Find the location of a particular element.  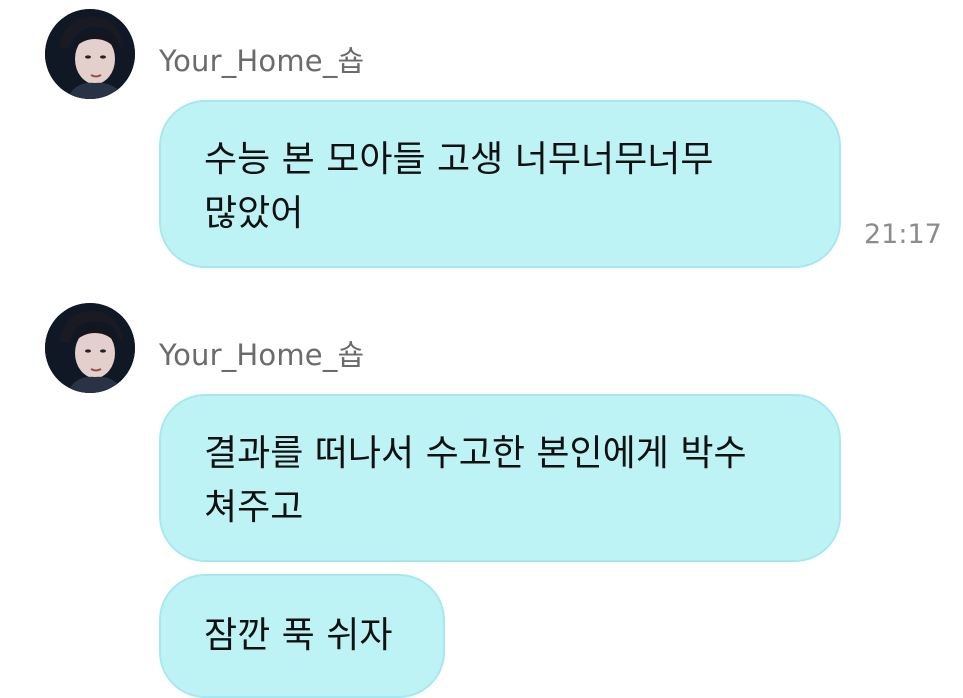

message-bubble: 잠깐 푹 쉬자 is located at coordinates (302, 636).